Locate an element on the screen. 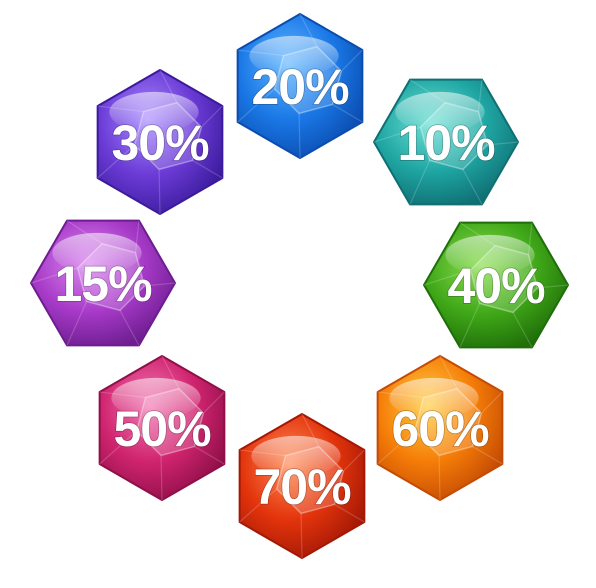 The width and height of the screenshot is (596, 588). gem-20-percent: 20% is located at coordinates (300, 86).